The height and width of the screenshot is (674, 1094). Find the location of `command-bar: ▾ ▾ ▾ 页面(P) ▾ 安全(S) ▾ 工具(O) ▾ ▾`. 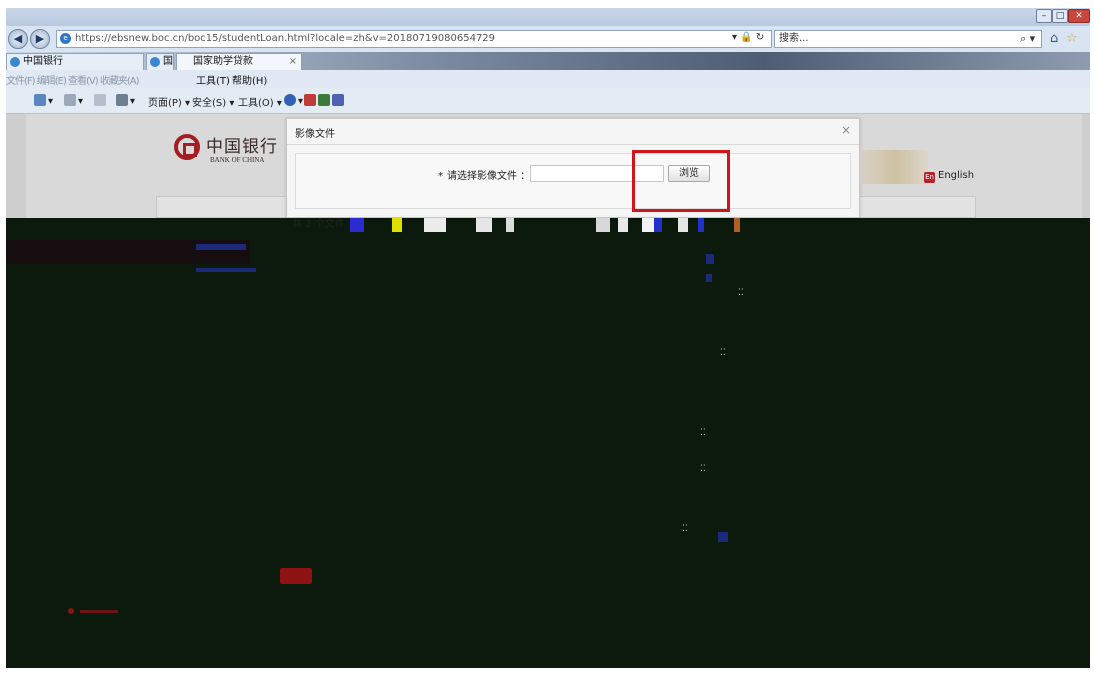

command-bar: ▾ ▾ ▾ 页面(P) ▾ 安全(S) ▾ 工具(O) ▾ ▾ is located at coordinates (548, 101).